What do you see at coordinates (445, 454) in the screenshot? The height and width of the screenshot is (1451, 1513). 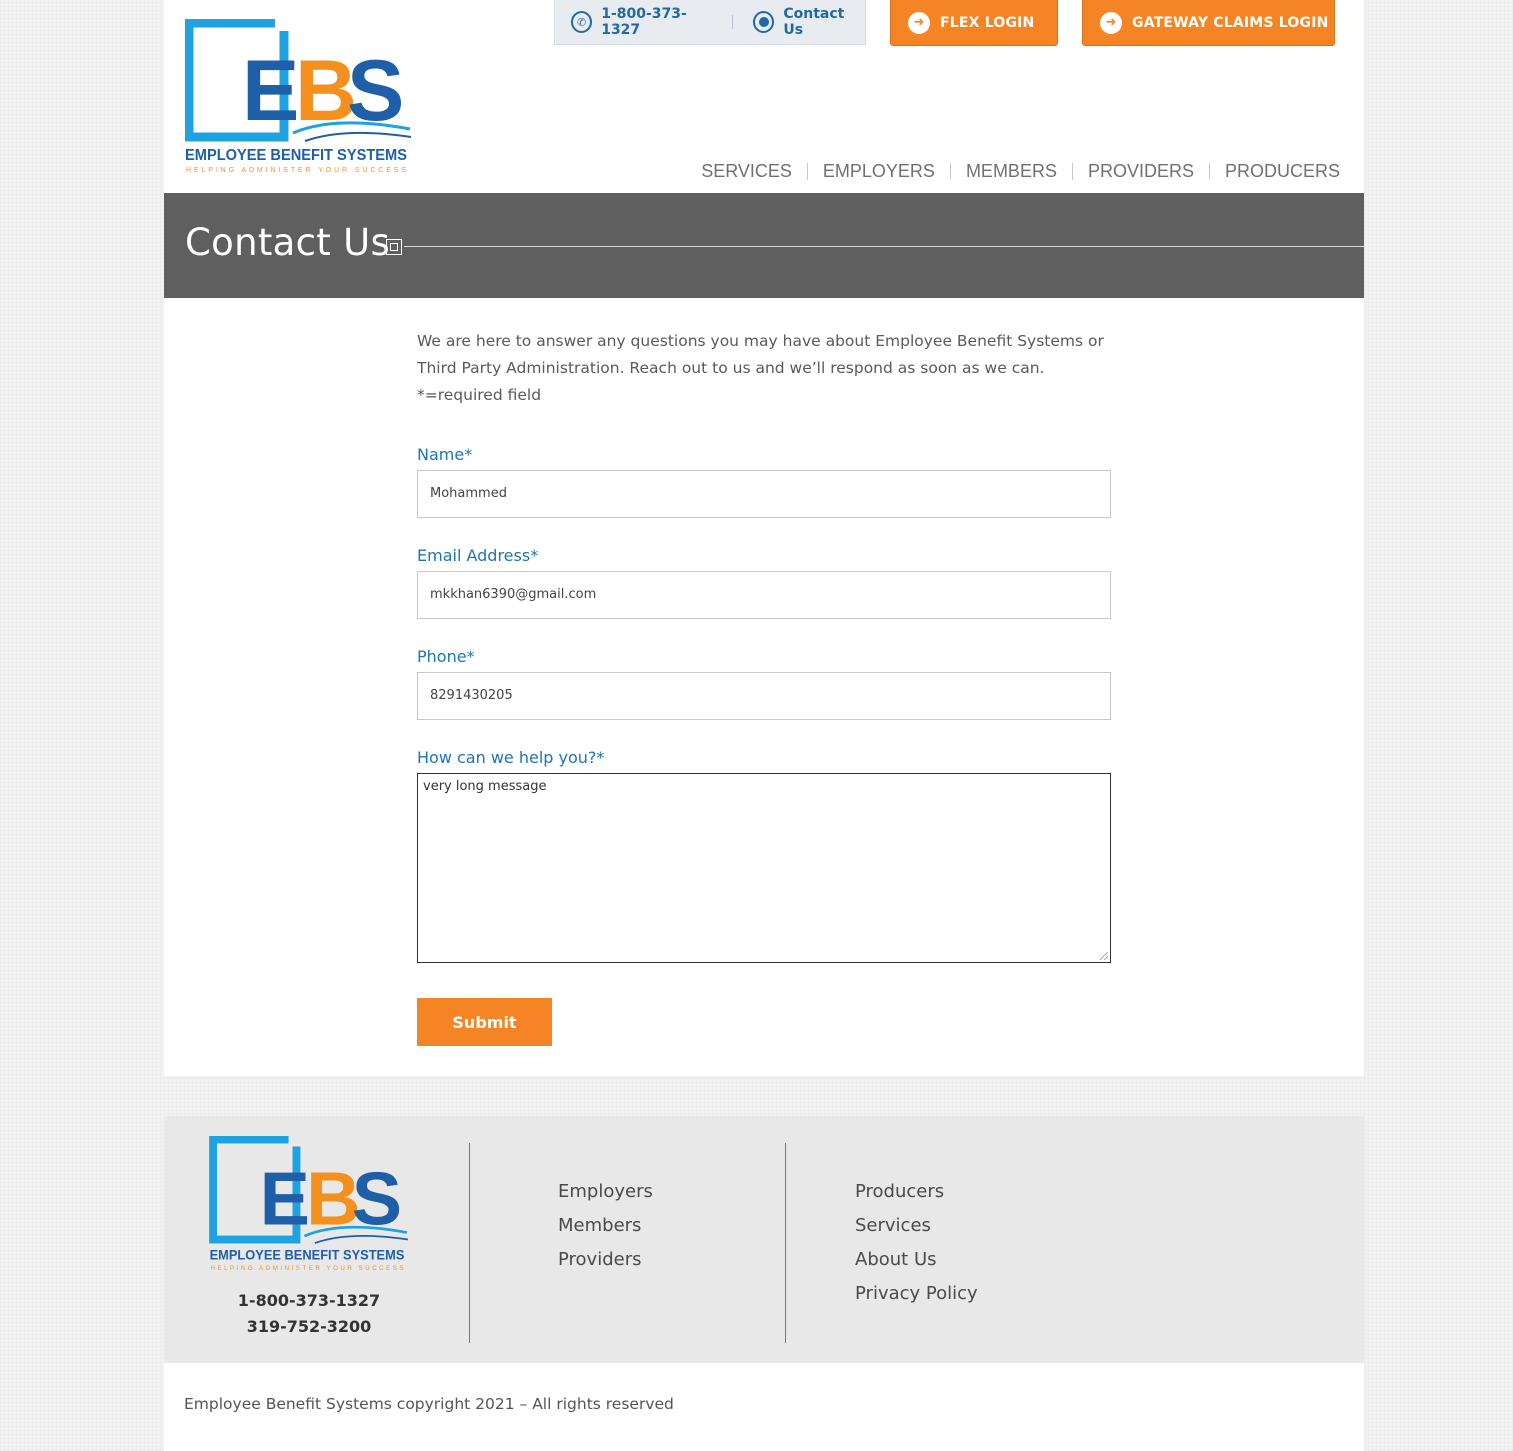 I see `name-label: Name*` at bounding box center [445, 454].